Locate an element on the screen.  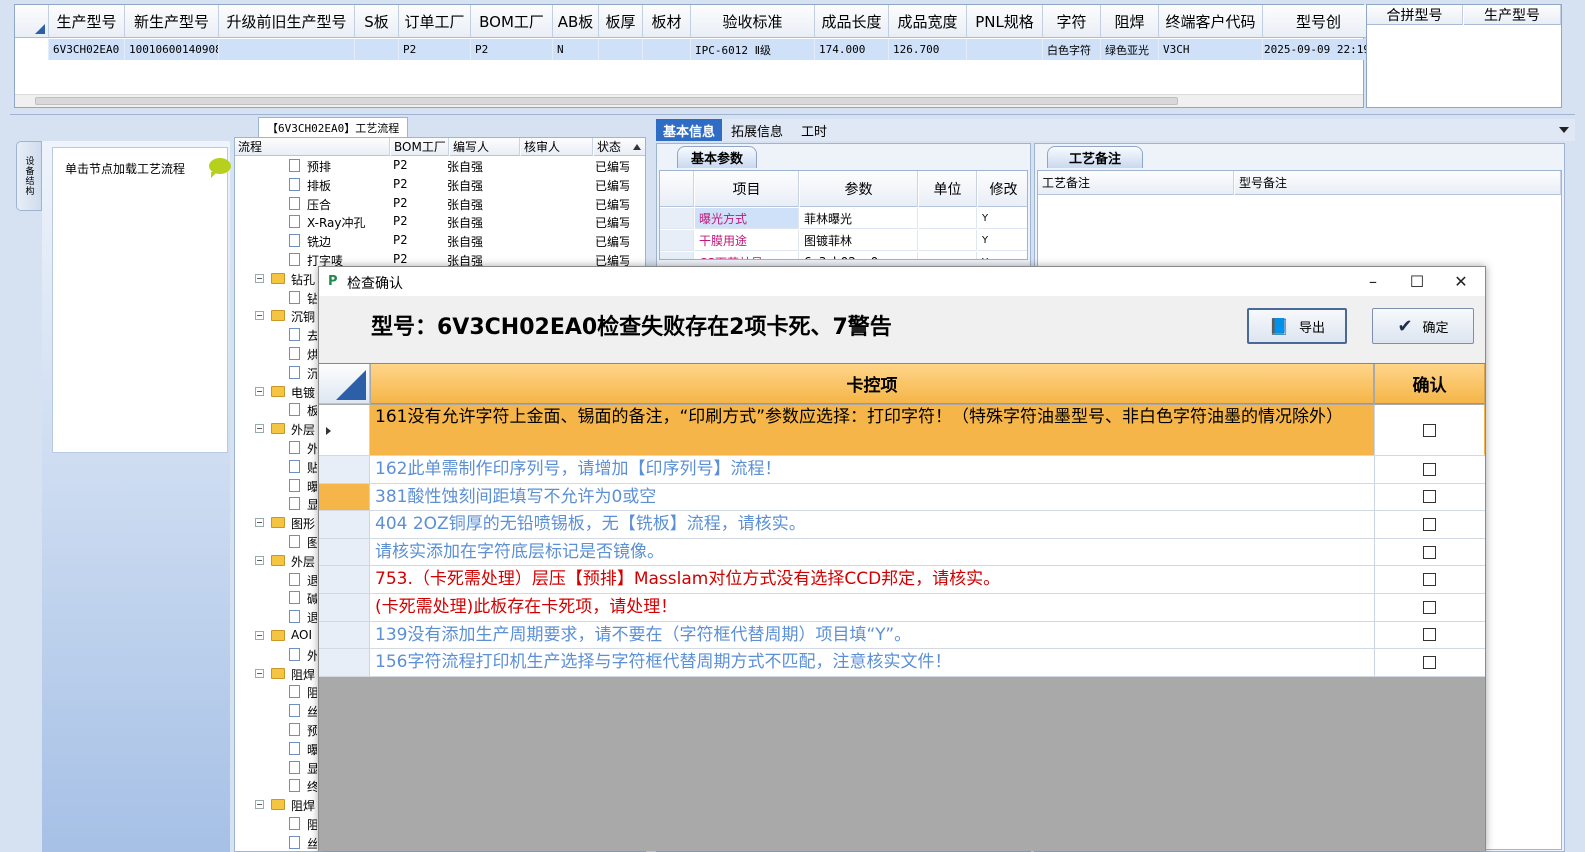
grid-cell-4: P2 is located at coordinates (435, 49).